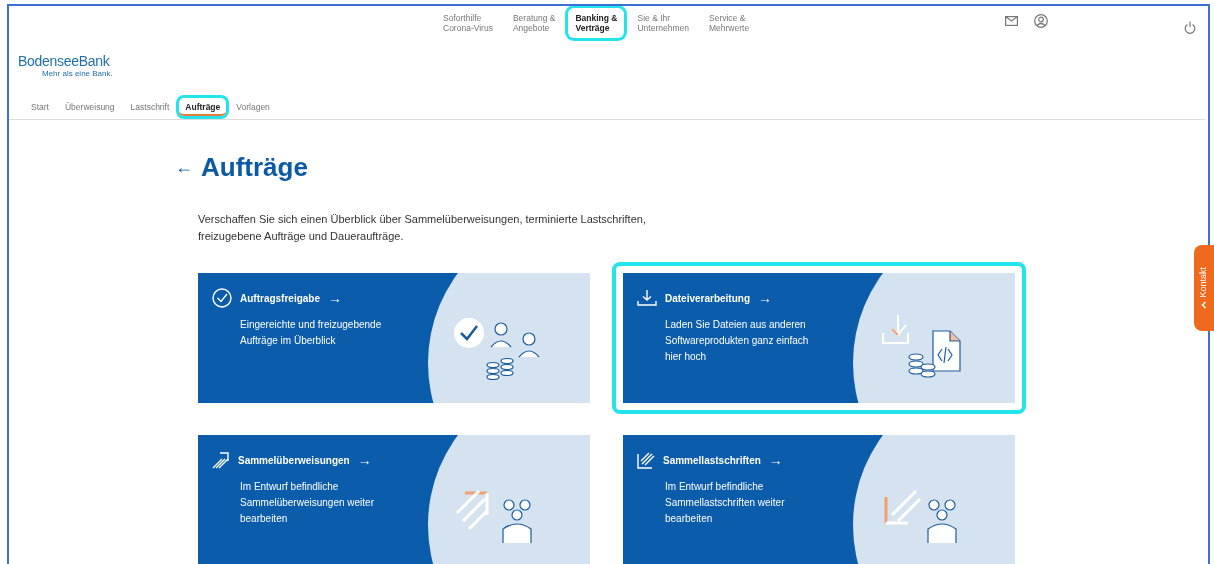 This screenshot has width=1214, height=564. I want to click on tab: Überweisung, so click(89, 107).